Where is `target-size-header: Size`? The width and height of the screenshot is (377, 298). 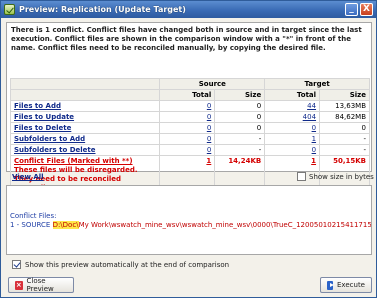
target-size-header: Size is located at coordinates (344, 95).